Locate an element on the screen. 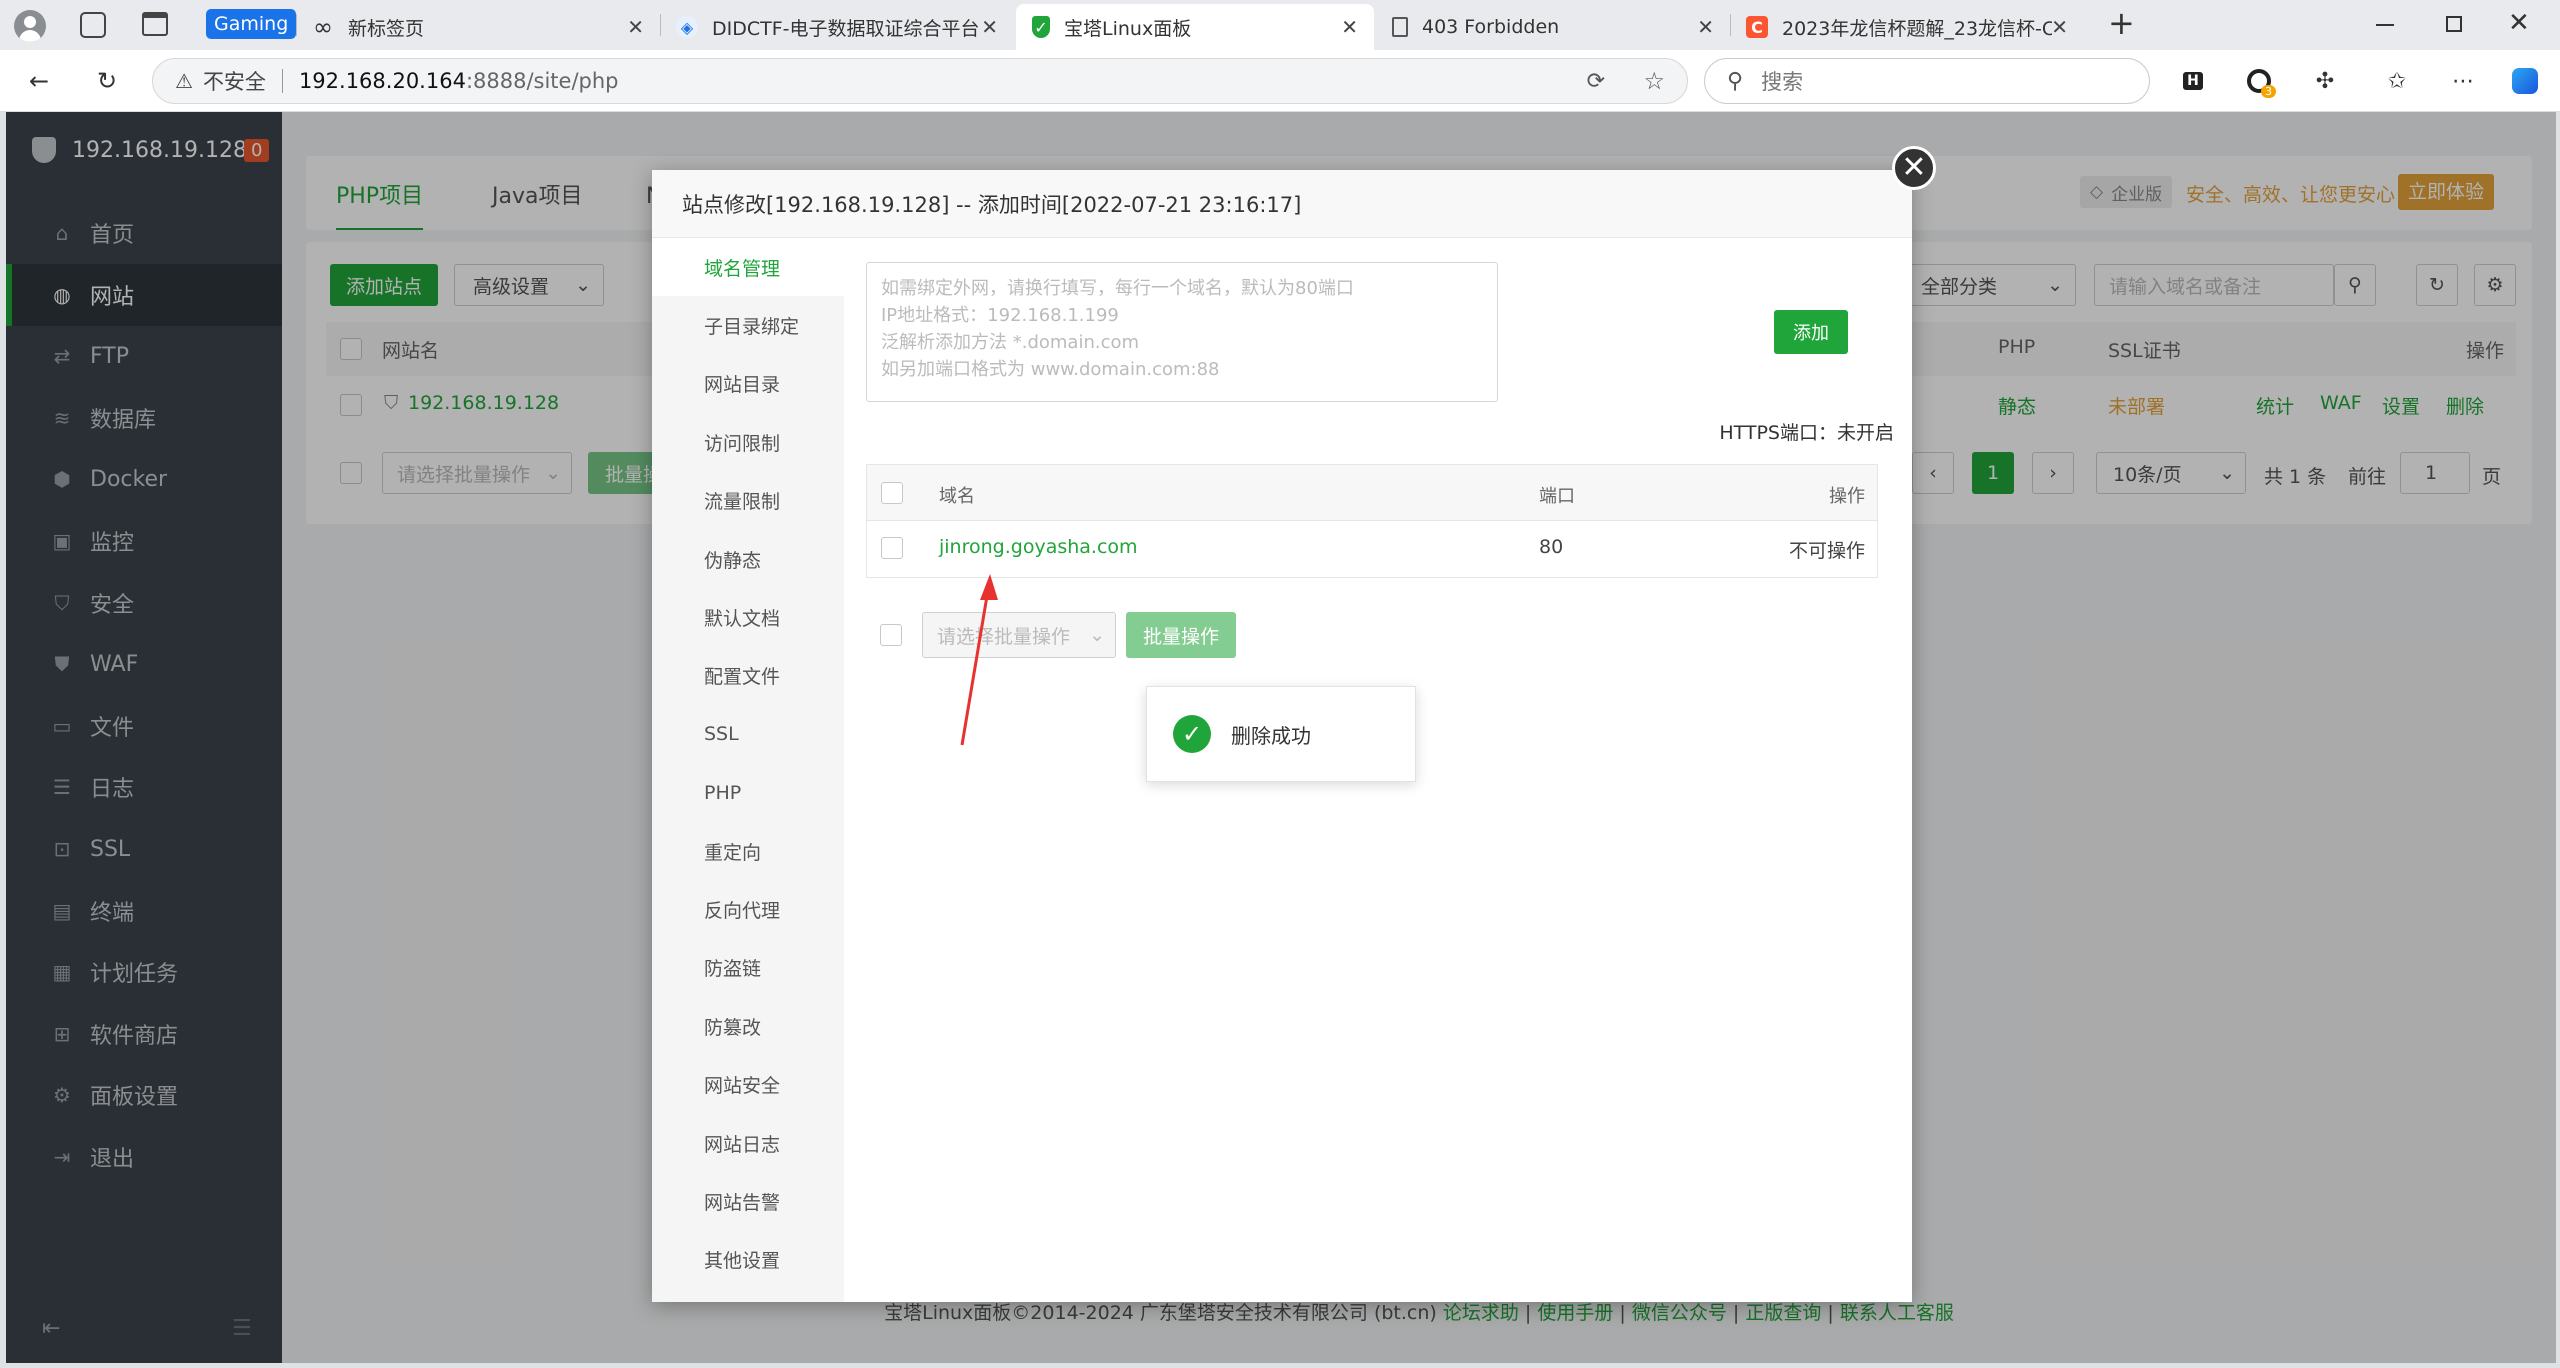 This screenshot has height=1368, width=2560. search-icon: ⚲ is located at coordinates (1735, 81).